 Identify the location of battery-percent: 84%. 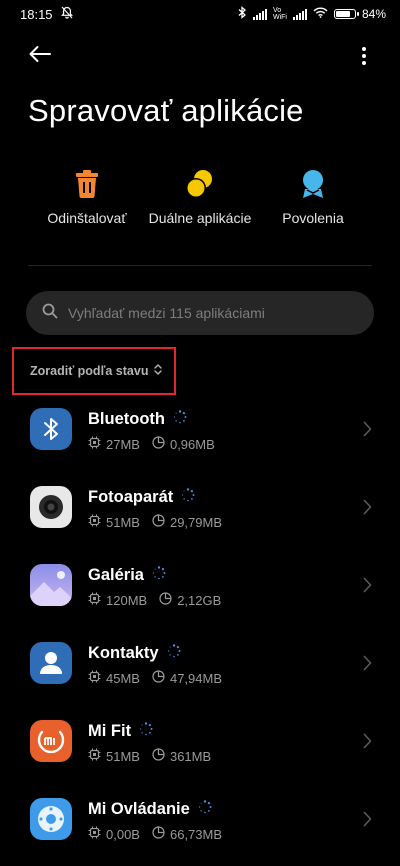
(373, 14).